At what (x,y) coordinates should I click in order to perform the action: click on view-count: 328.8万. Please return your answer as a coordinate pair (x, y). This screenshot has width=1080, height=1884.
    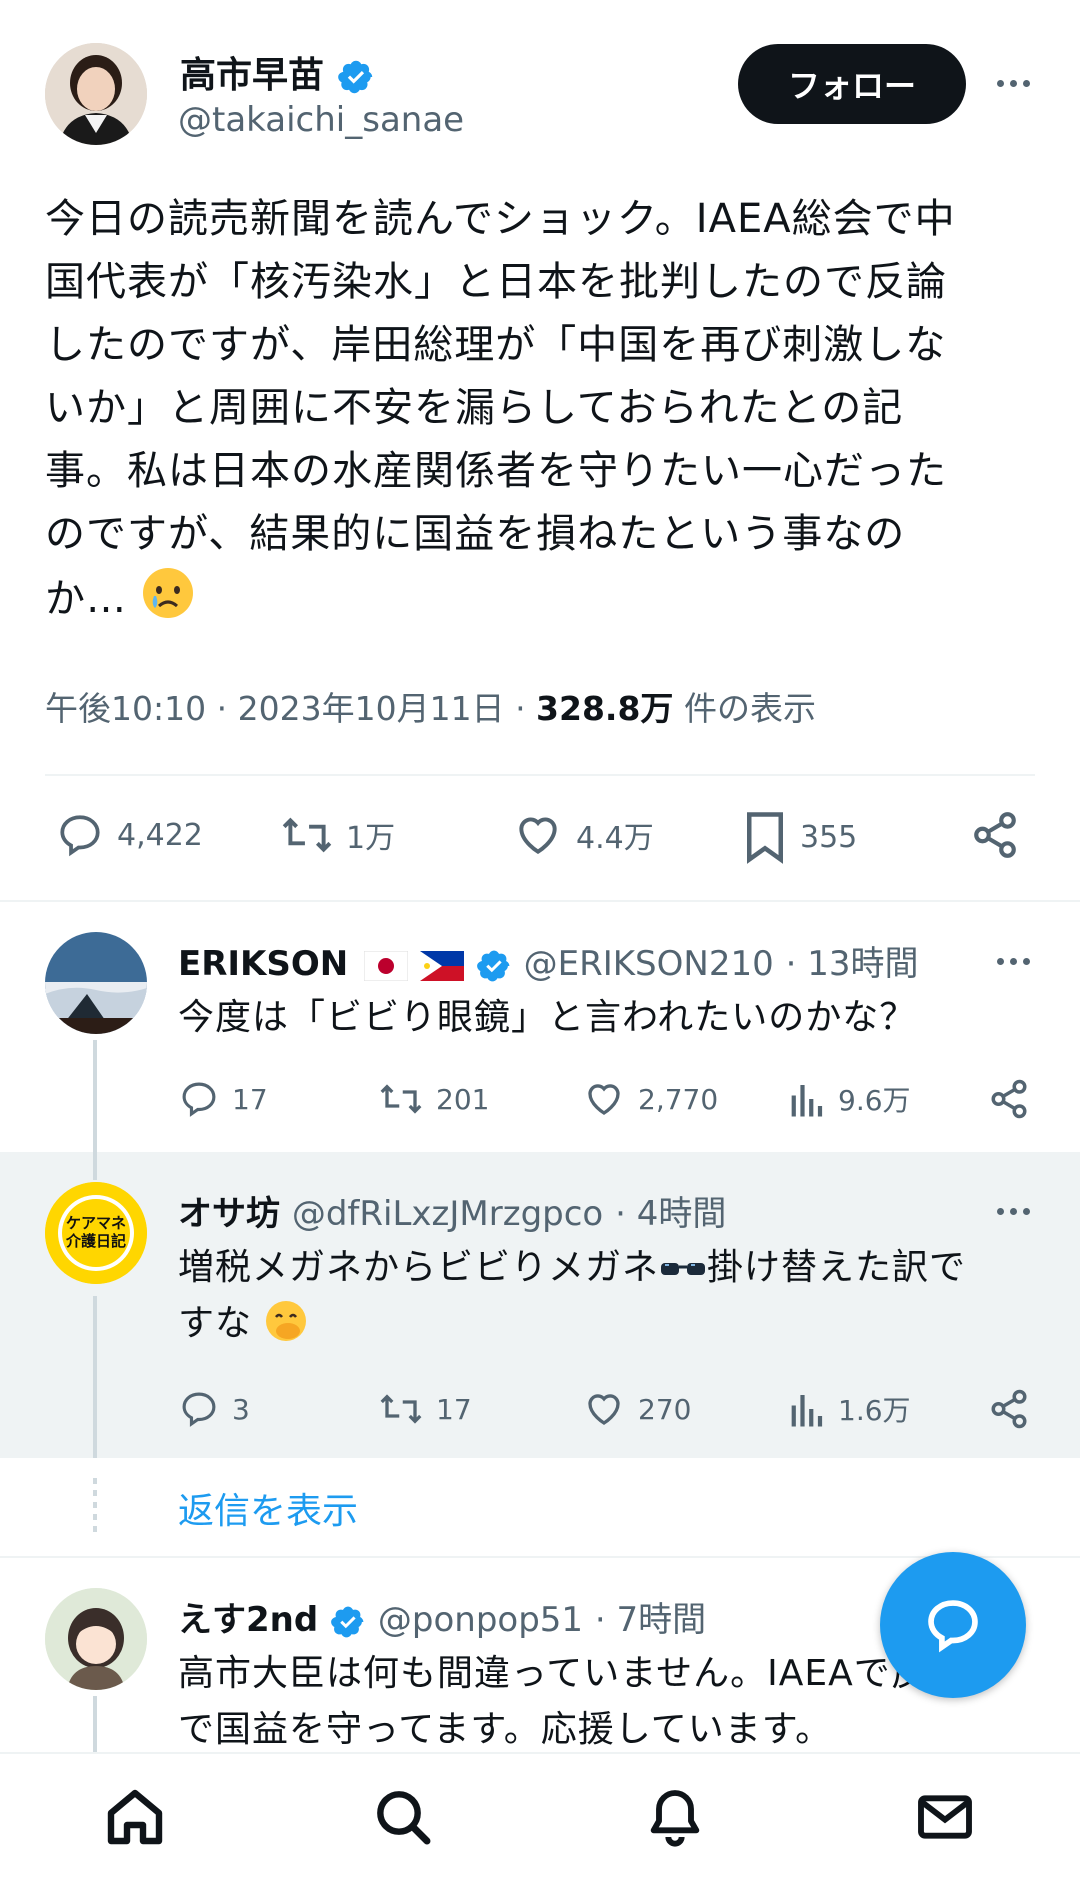
    Looking at the image, I should click on (605, 708).